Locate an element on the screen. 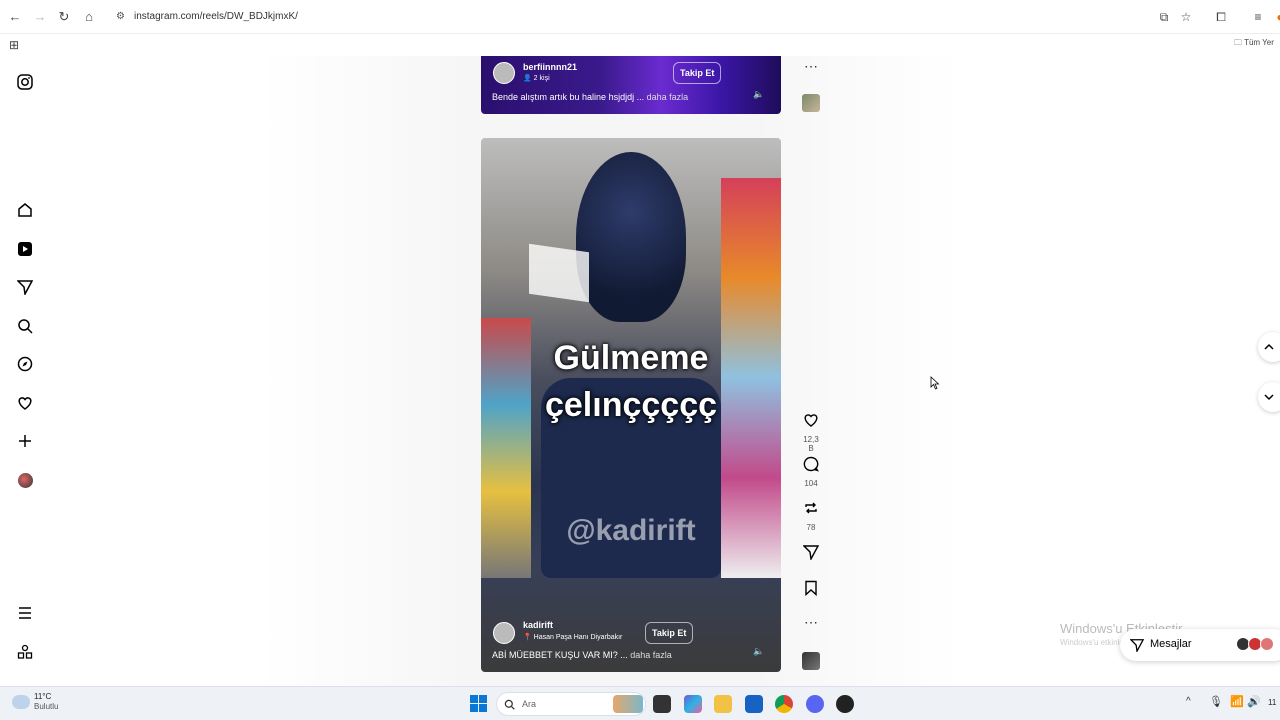  bookmarks-bar: ⊞ 🗀 Tüm Yer is located at coordinates (640, 45).